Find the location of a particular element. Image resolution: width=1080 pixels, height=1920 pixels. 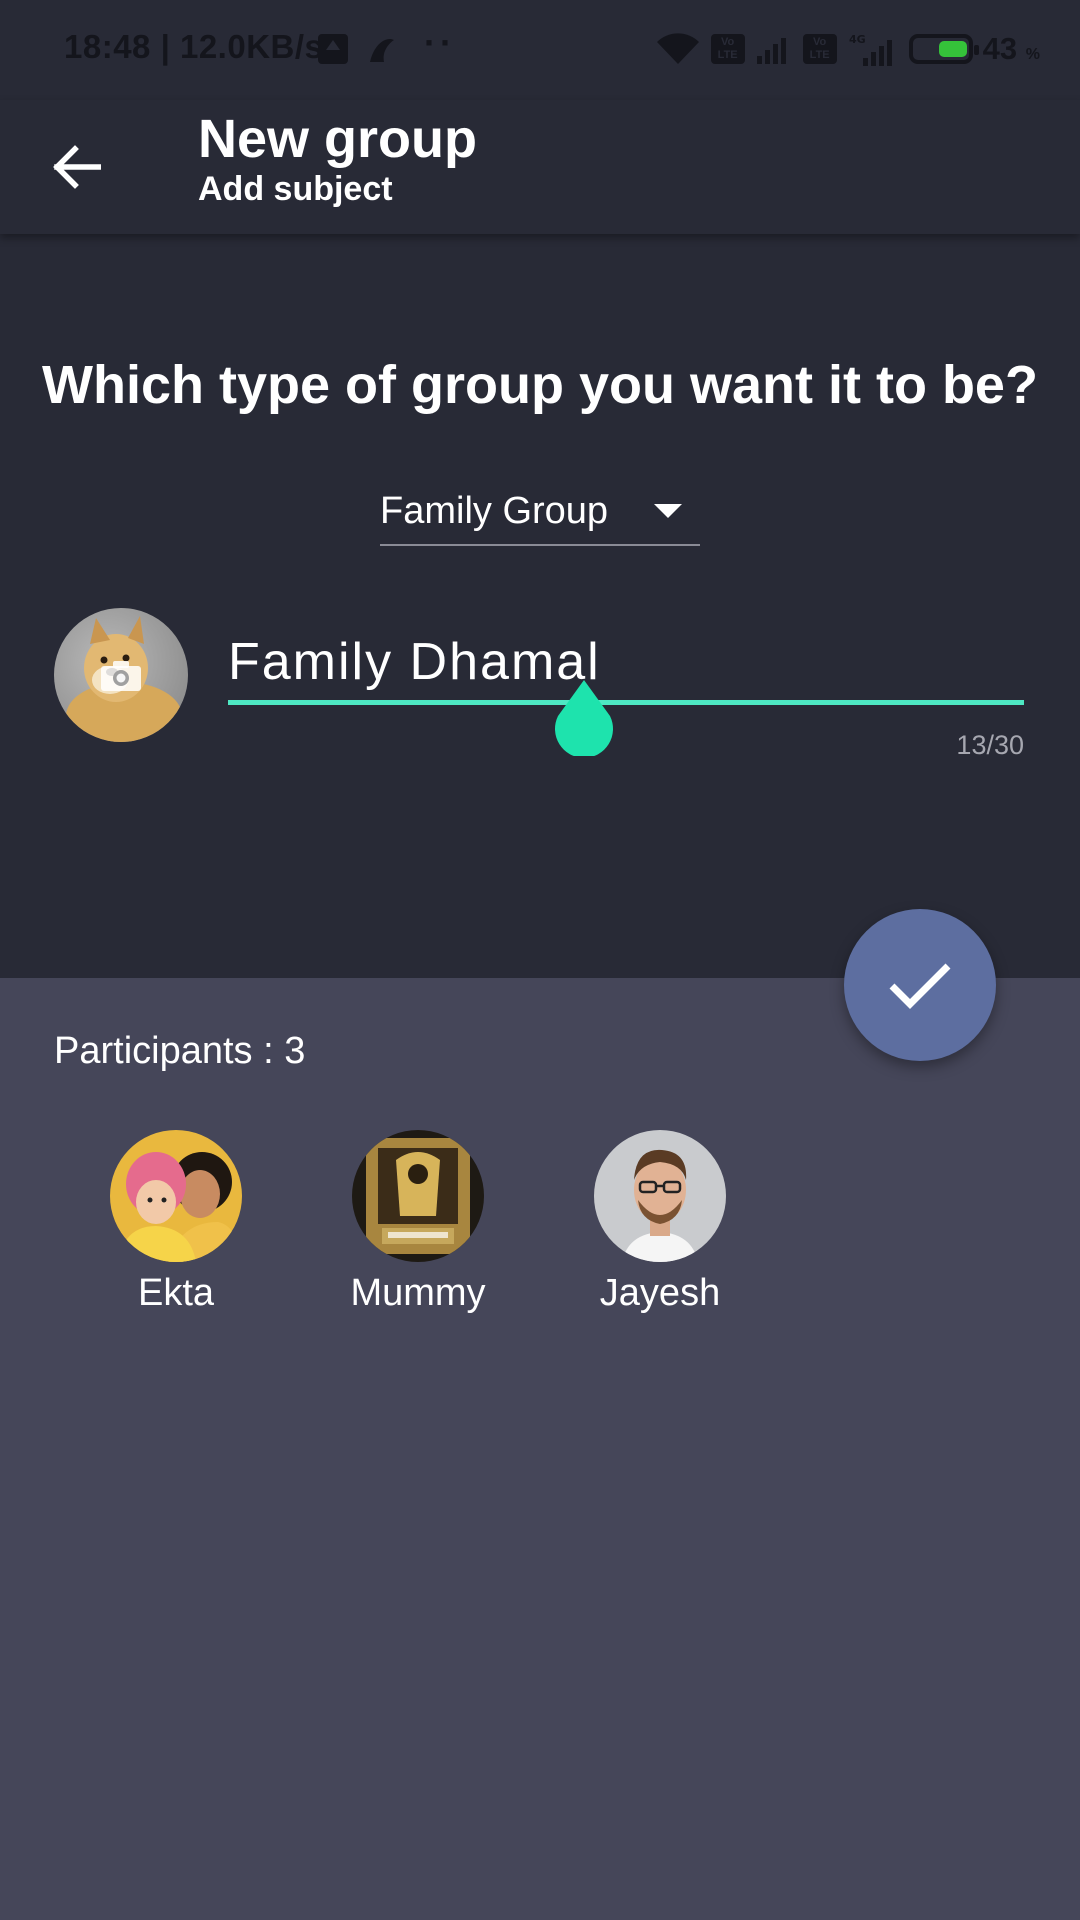

status-time-speed: 18:48 | 12.0KB/s is located at coordinates (194, 46).